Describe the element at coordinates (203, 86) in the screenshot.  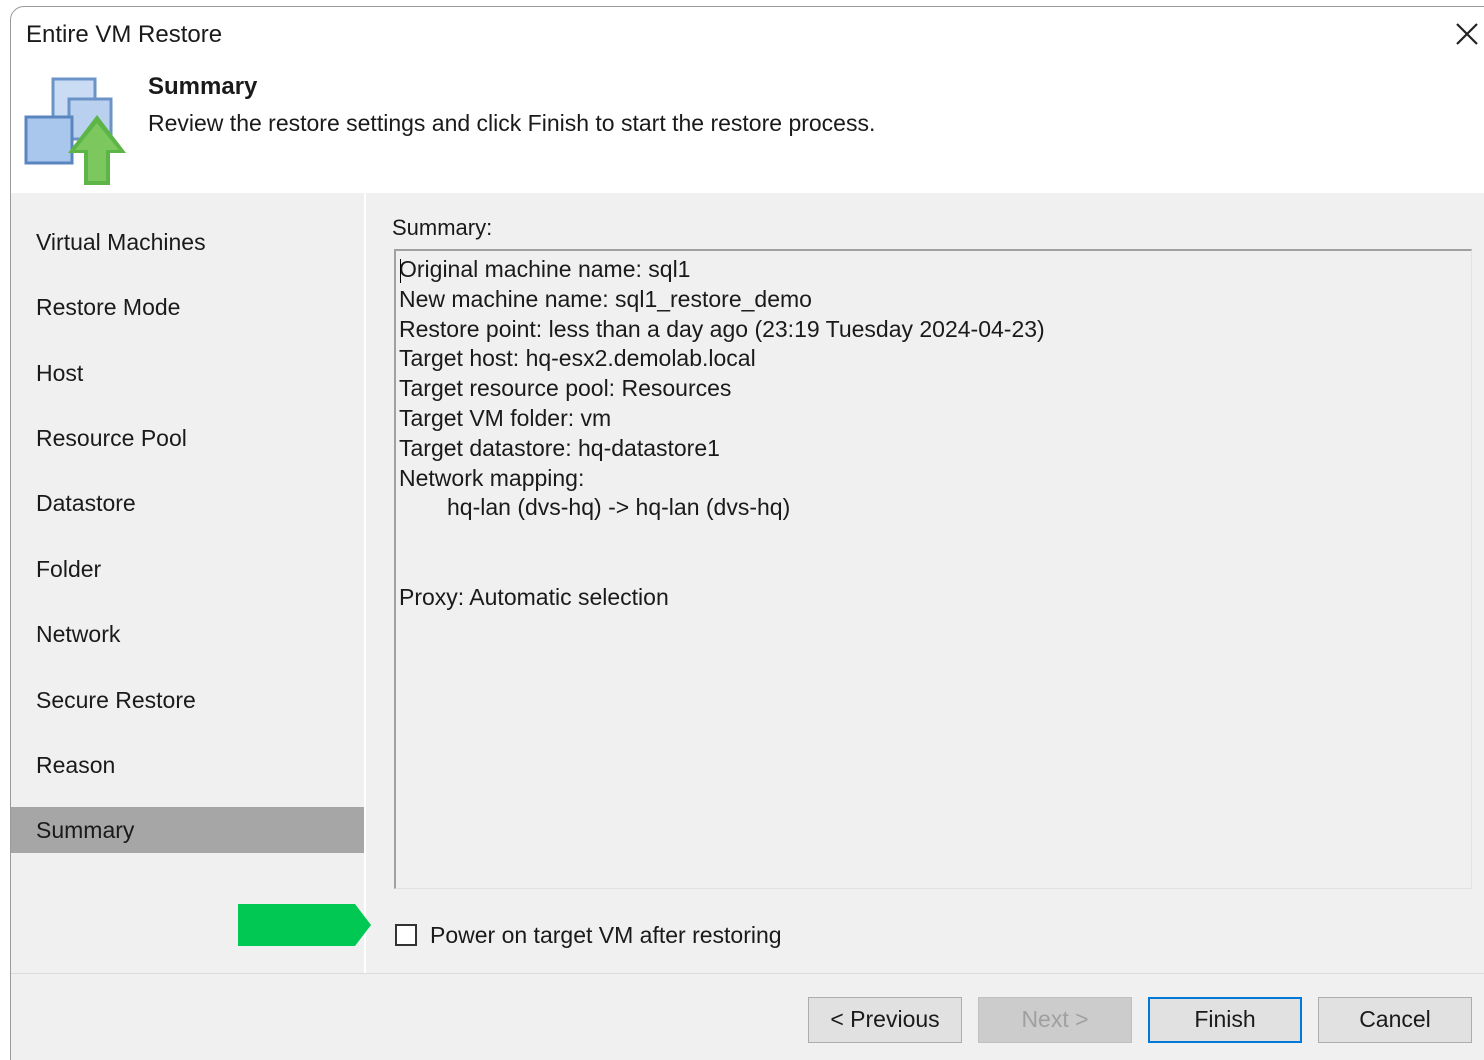
I see `header-title: Summary` at that location.